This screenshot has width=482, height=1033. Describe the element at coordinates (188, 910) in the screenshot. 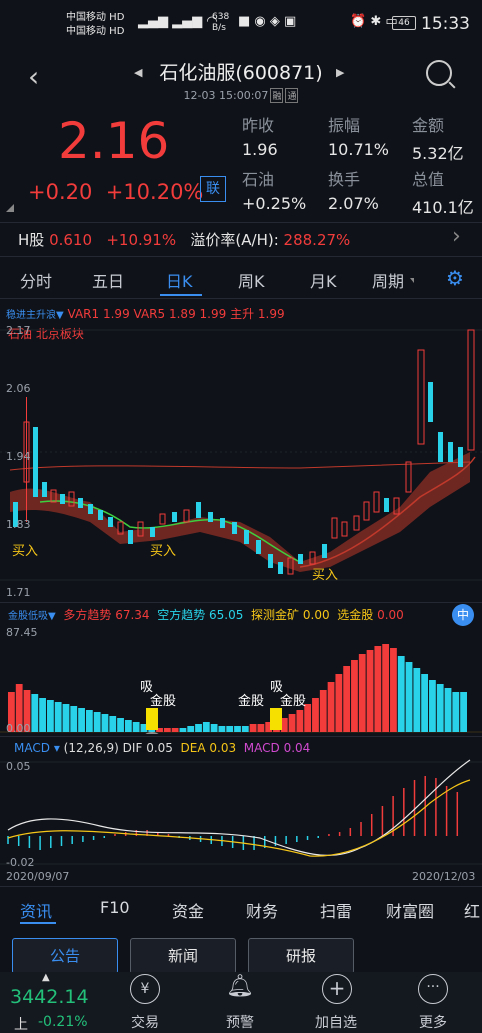

I see `tab-funds: 资金` at that location.